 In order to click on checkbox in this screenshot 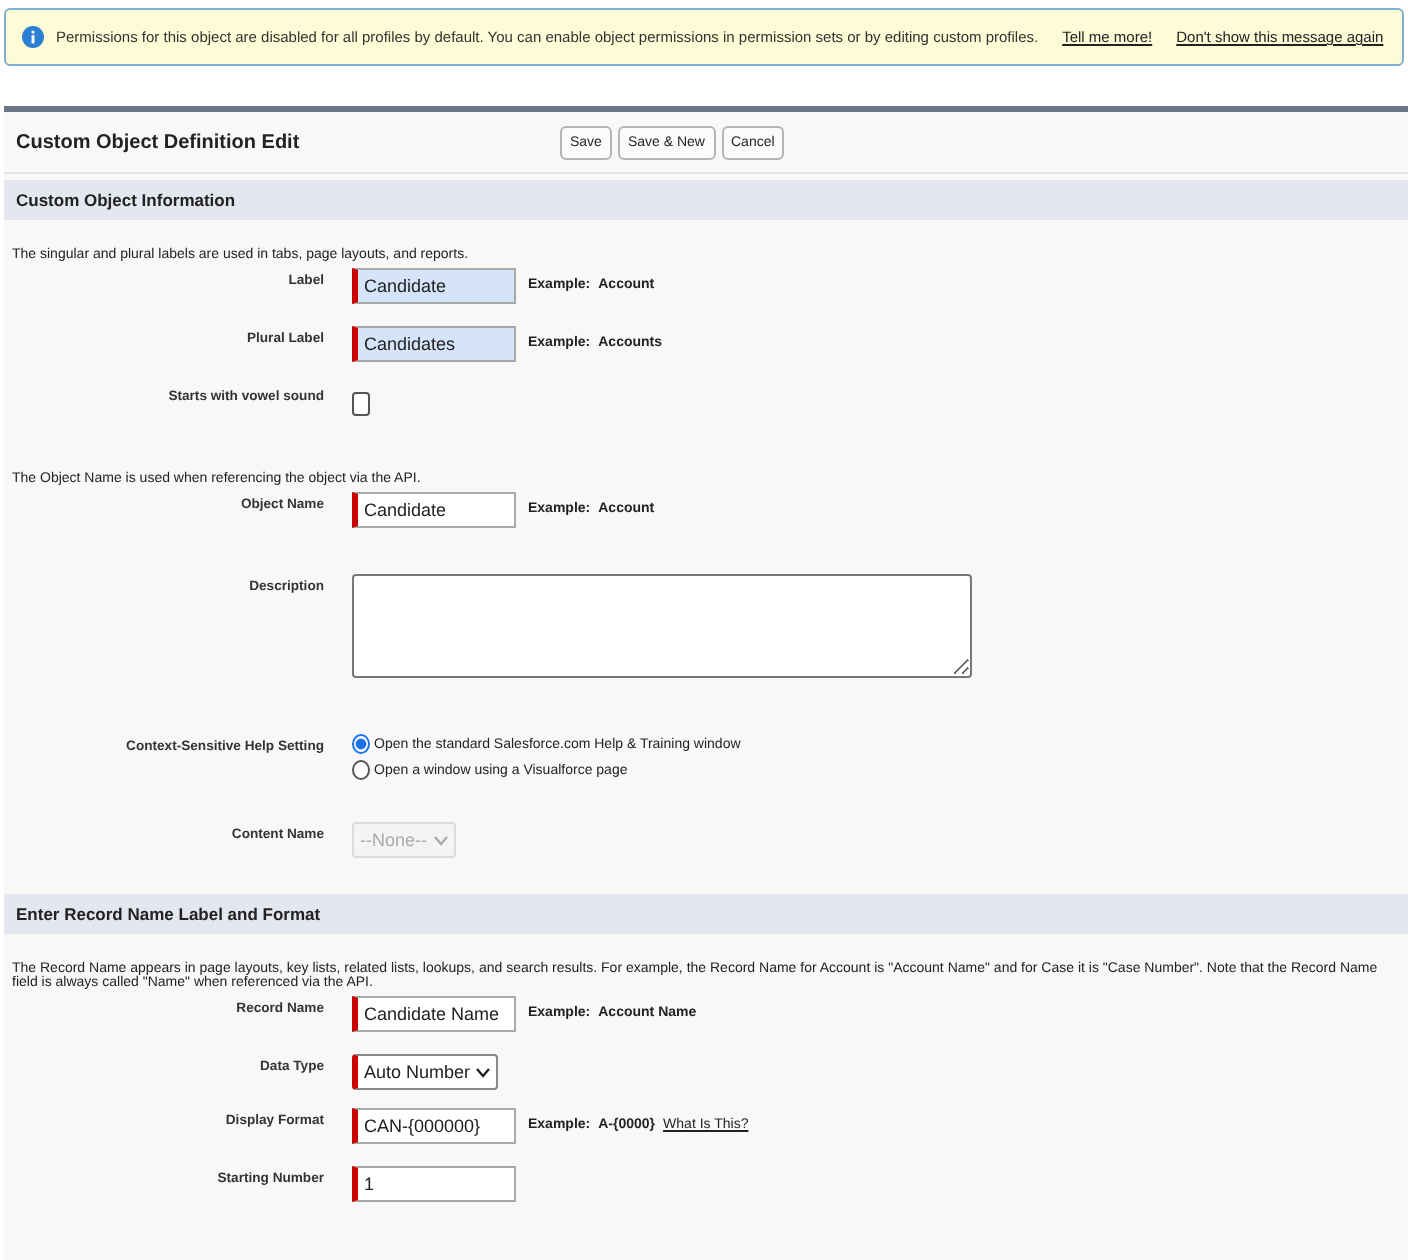, I will do `click(361, 404)`.